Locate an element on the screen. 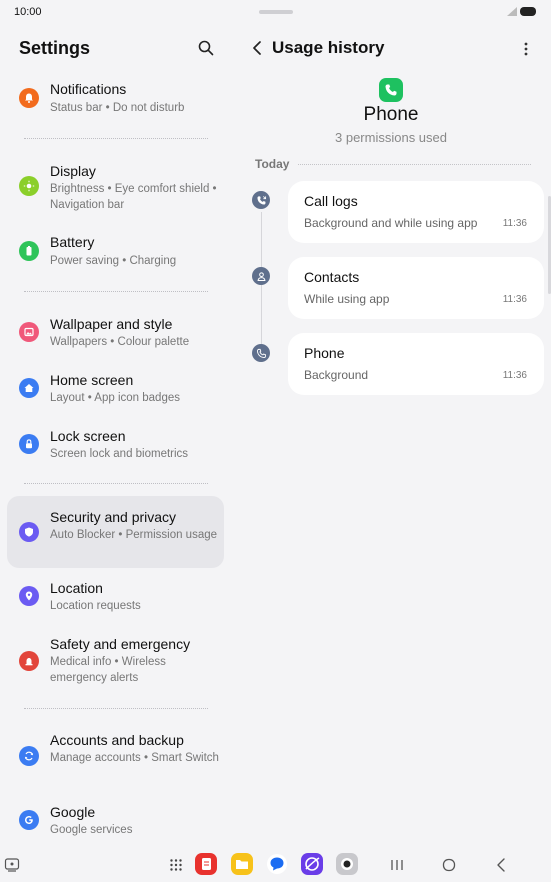 Image resolution: width=551 pixels, height=882 pixels. settings-item-subtitle: Screen lock and biometrics is located at coordinates (119, 454).